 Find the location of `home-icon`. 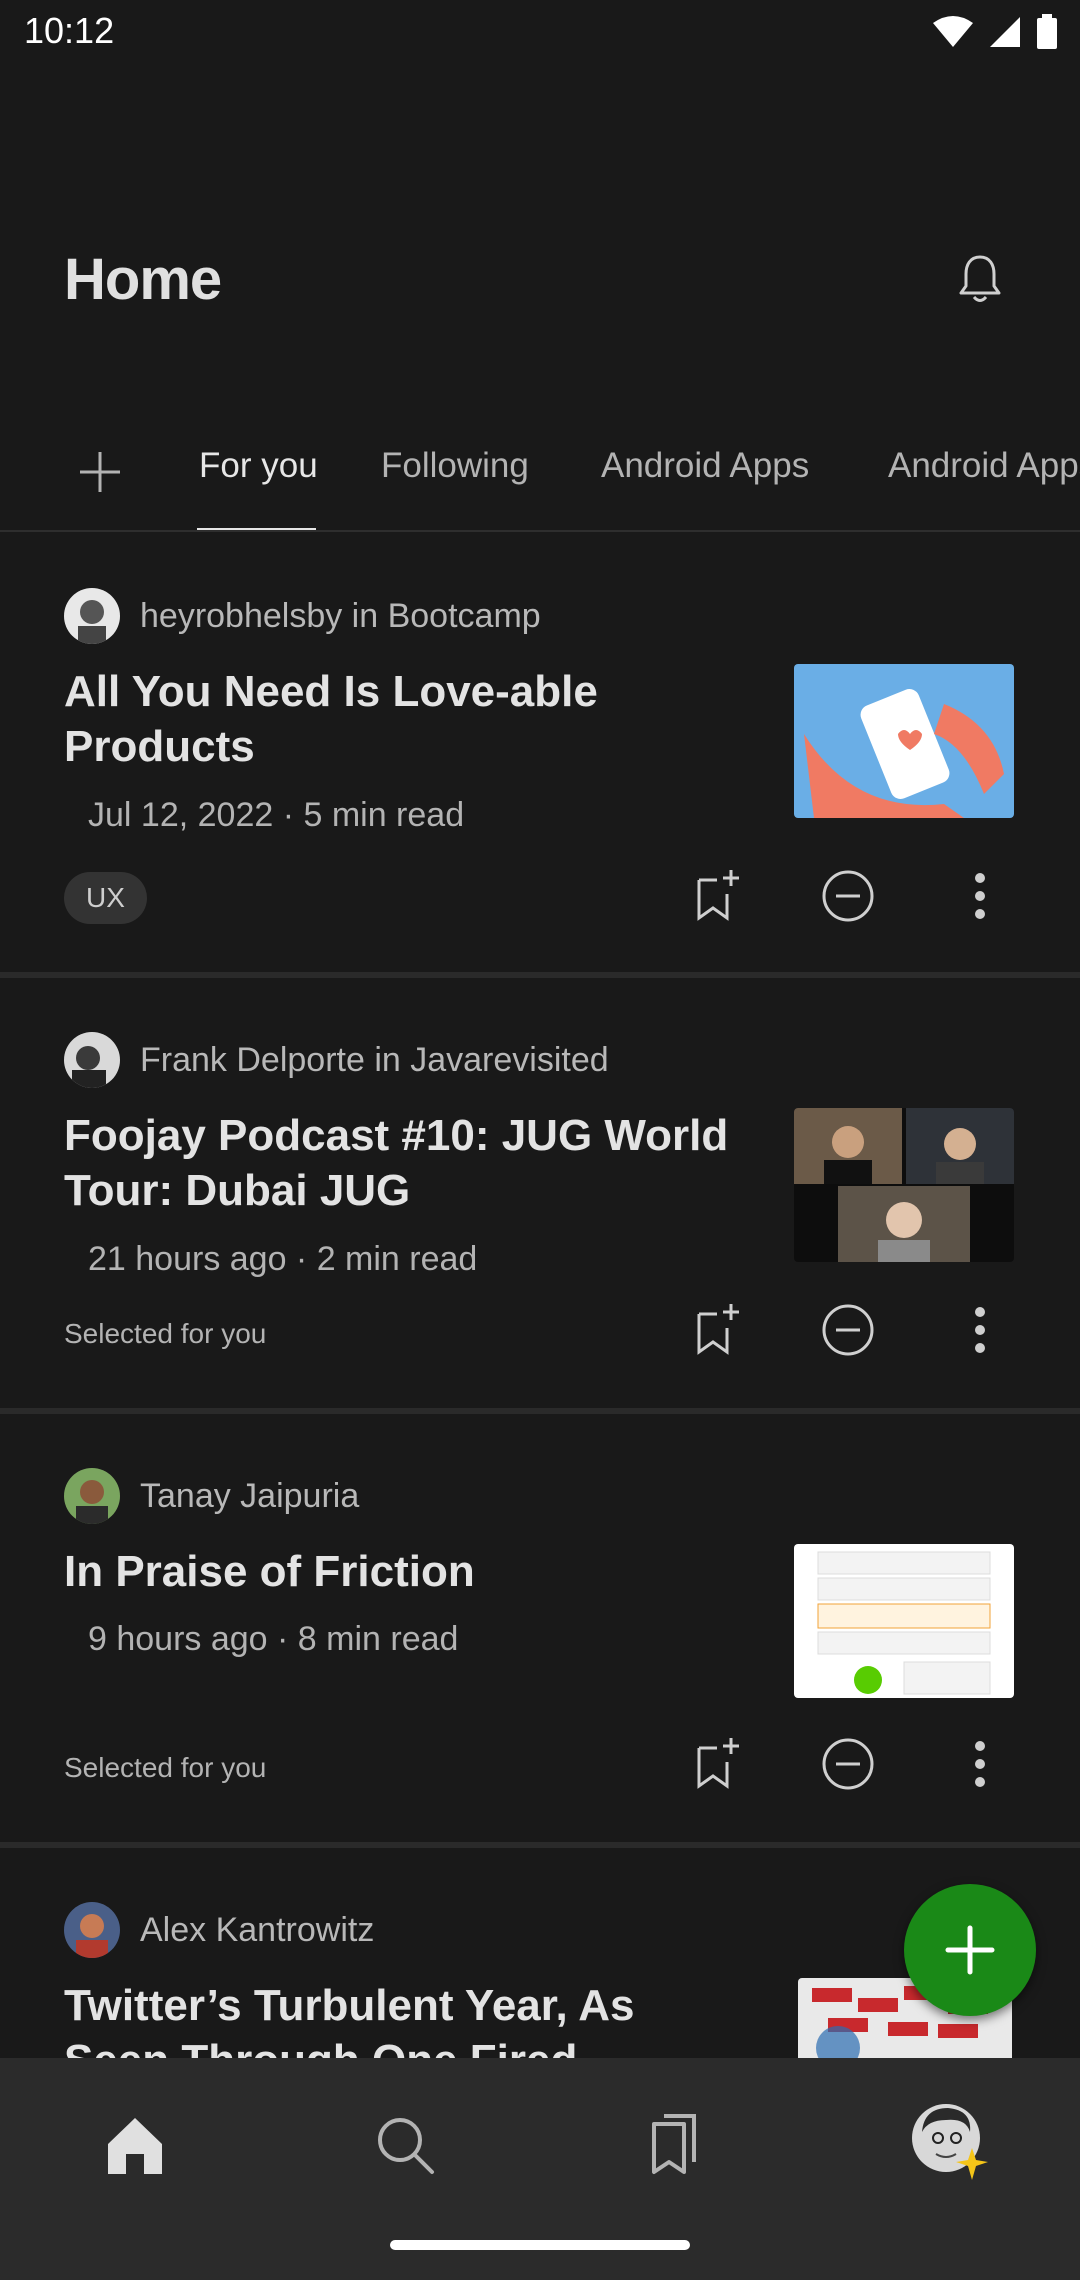

home-icon is located at coordinates (135, 2145).